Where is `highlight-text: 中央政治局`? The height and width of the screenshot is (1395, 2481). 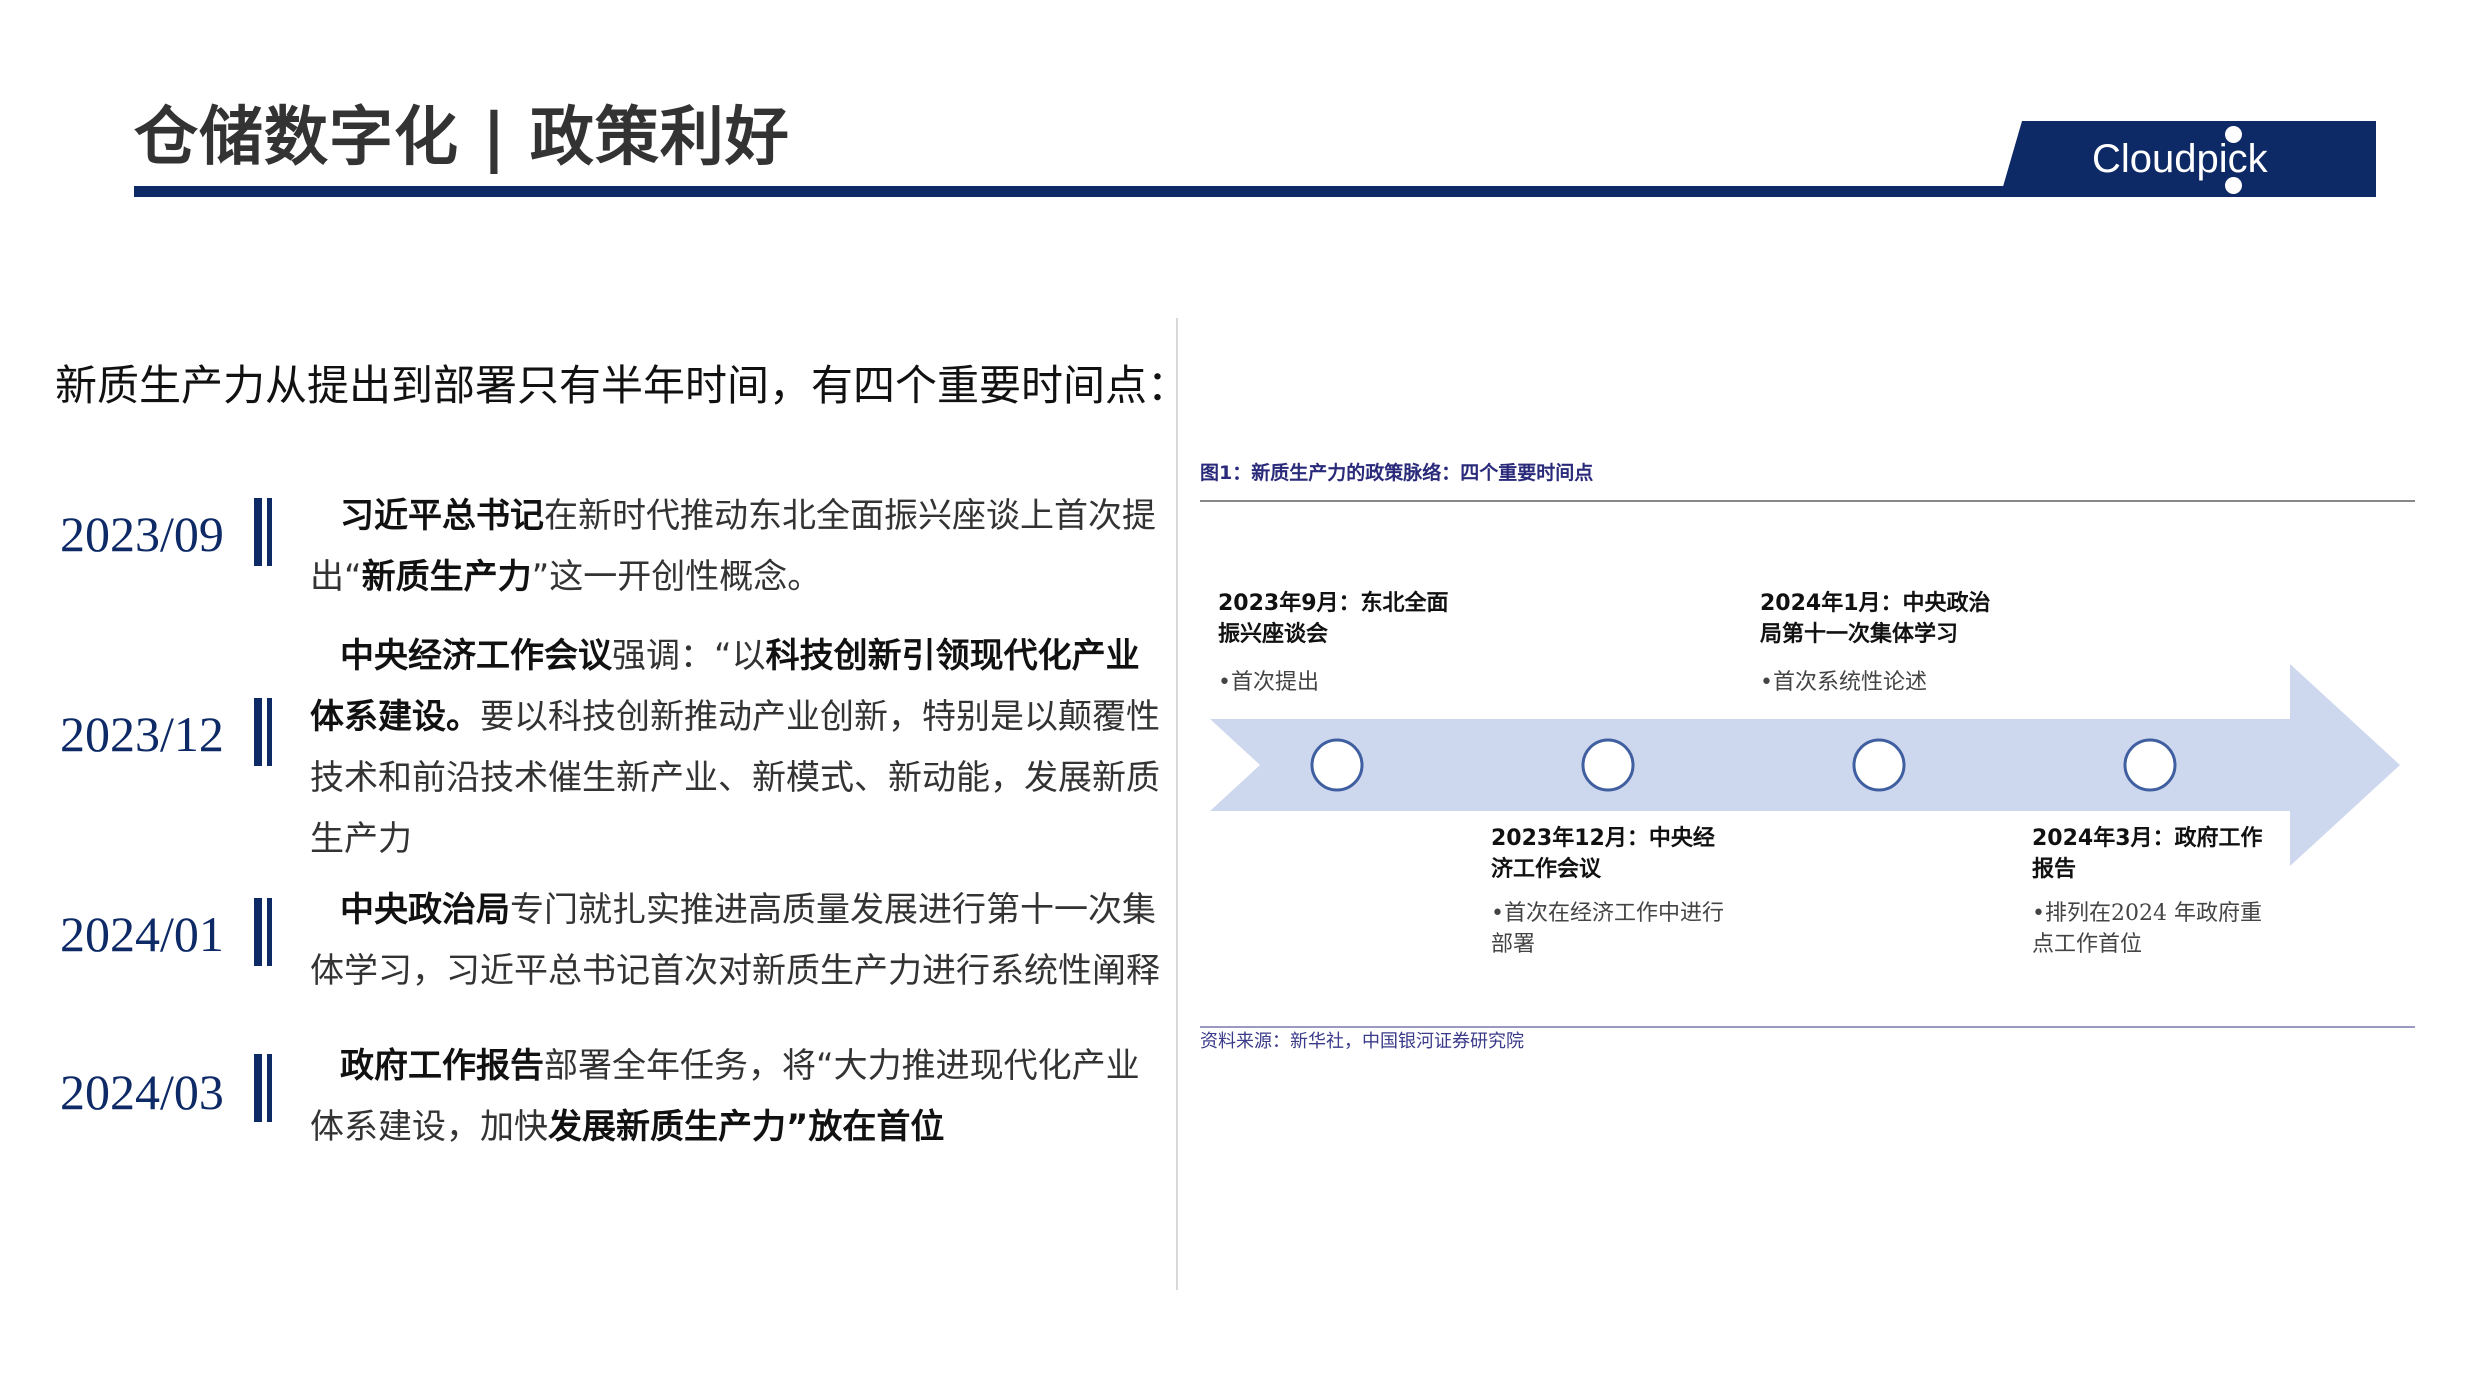
highlight-text: 中央政治局 is located at coordinates (425, 910).